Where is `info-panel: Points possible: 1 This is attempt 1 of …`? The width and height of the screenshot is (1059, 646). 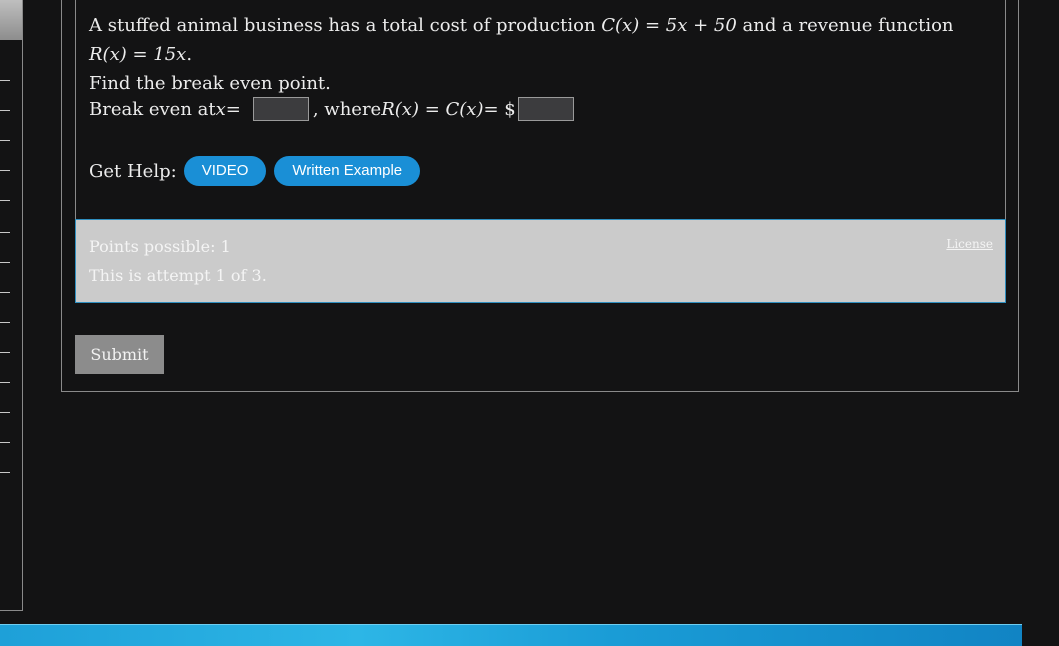
info-panel: Points possible: 1 This is attempt 1 of … is located at coordinates (540, 261).